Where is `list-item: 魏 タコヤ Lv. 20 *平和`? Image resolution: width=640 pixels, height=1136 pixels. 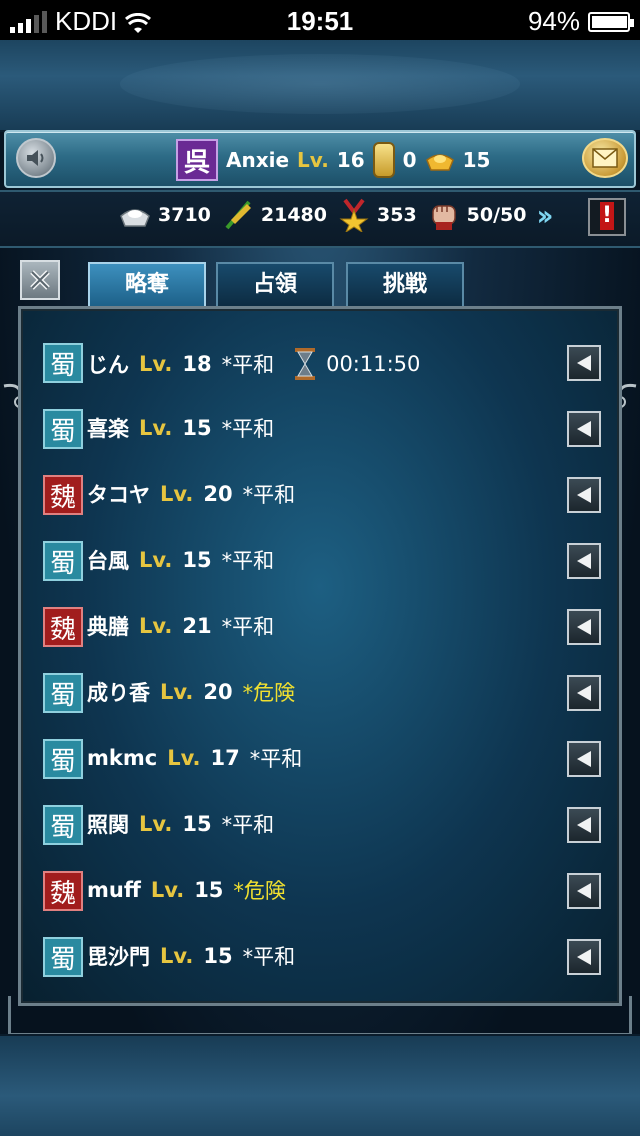
list-item: 魏 タコヤ Lv. 20 *平和 is located at coordinates (320, 494).